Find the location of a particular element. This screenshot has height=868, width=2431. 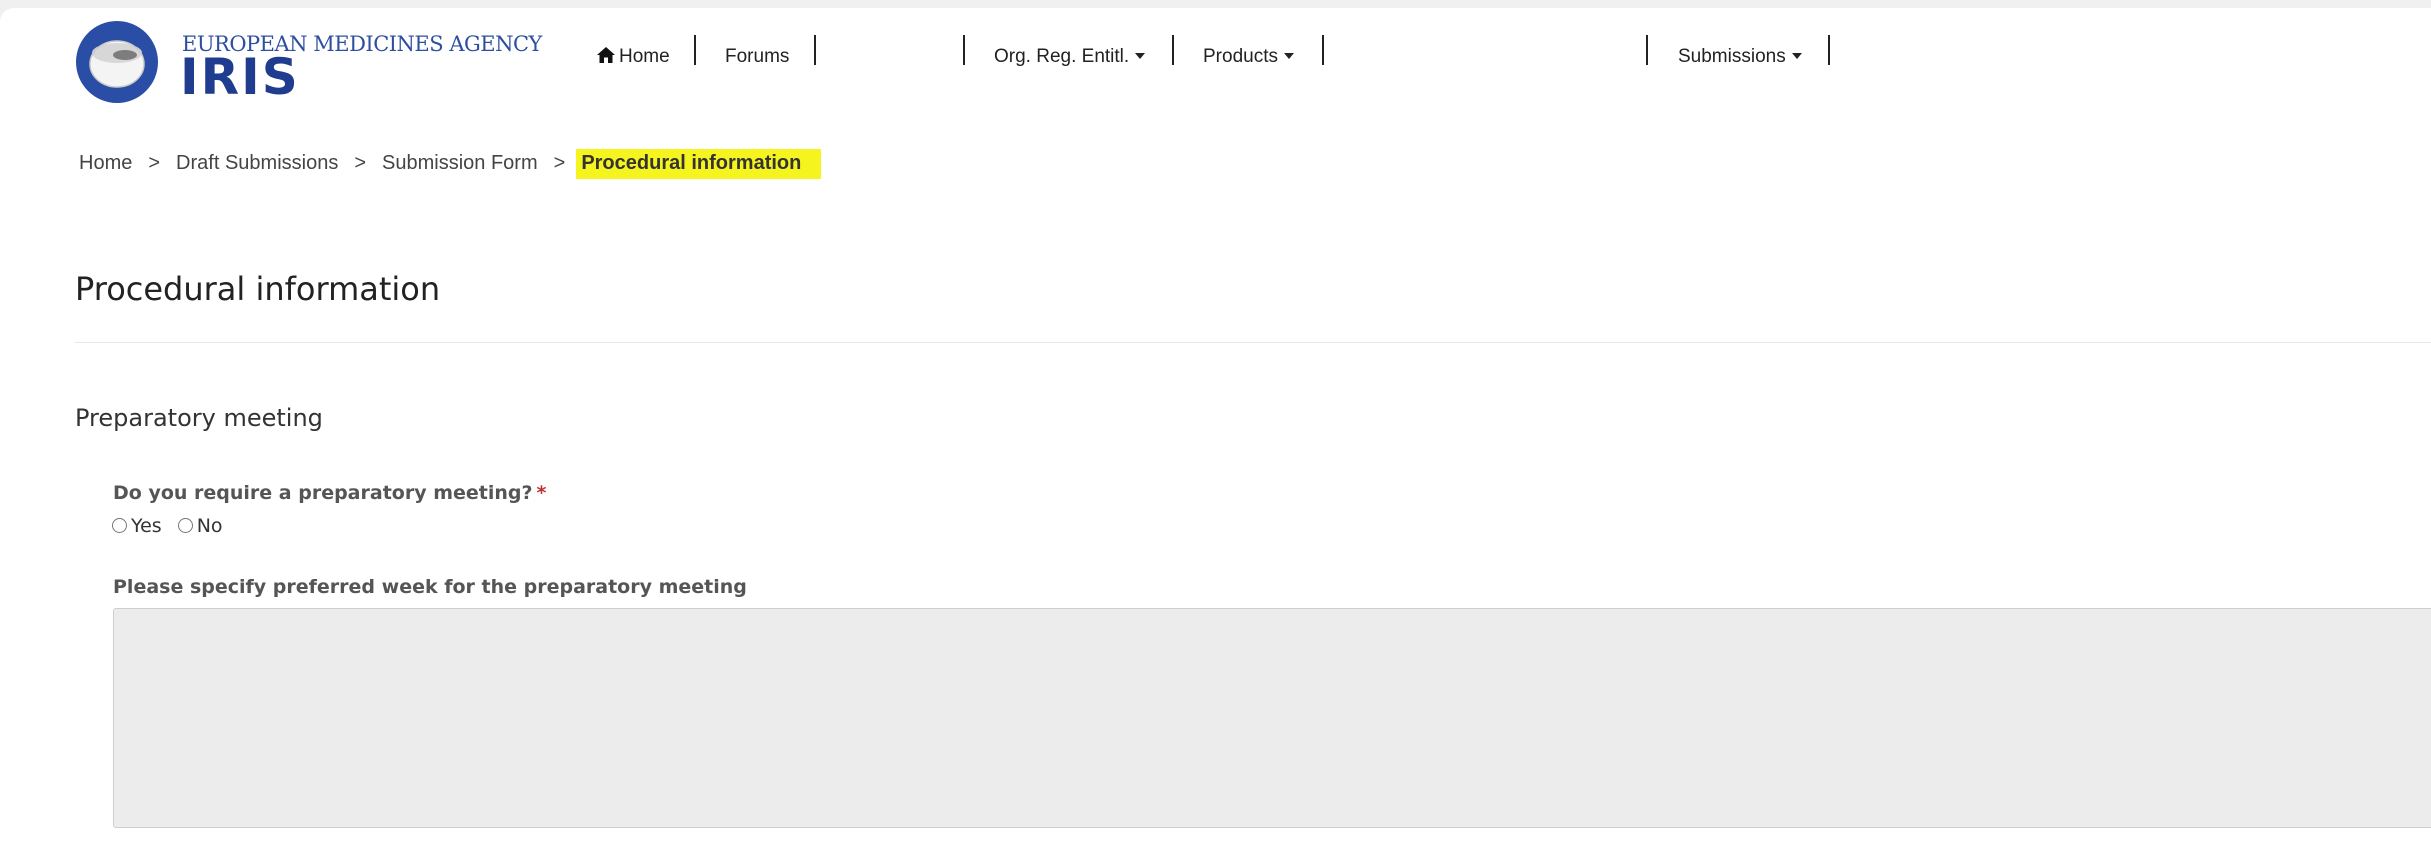

section-title: Preparatory meeting is located at coordinates (199, 418).